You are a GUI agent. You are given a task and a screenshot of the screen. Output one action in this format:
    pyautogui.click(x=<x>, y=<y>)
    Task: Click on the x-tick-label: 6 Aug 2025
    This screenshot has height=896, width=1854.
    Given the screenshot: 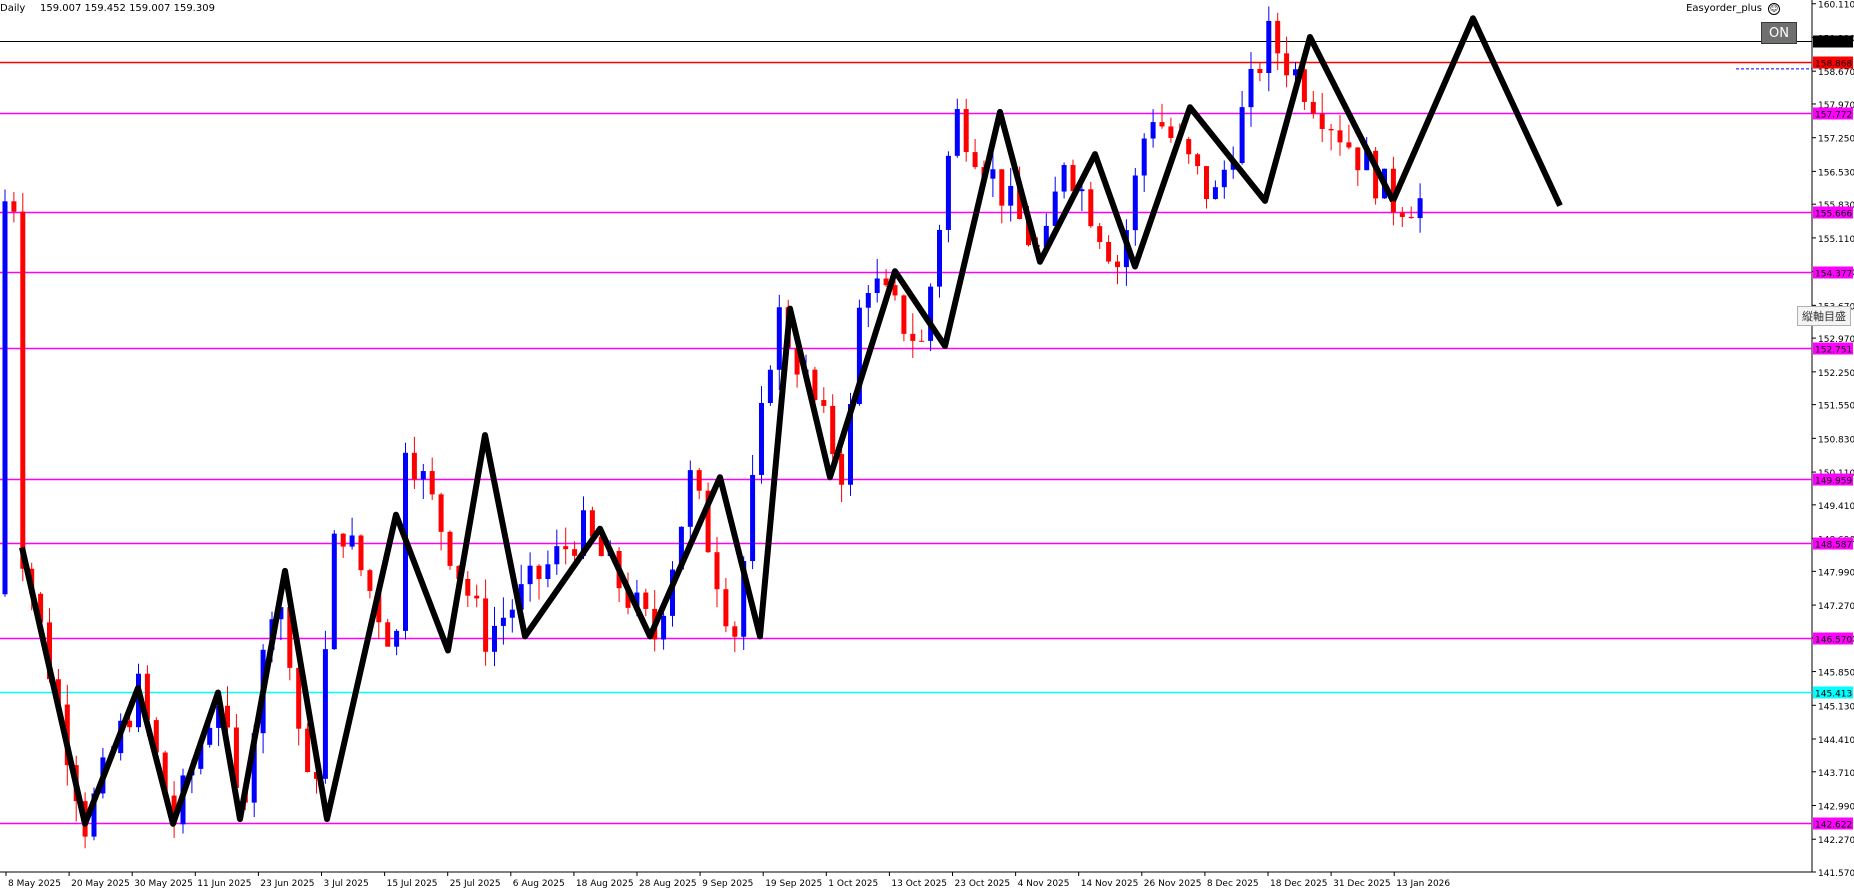 What is the action you would take?
    pyautogui.click(x=539, y=884)
    